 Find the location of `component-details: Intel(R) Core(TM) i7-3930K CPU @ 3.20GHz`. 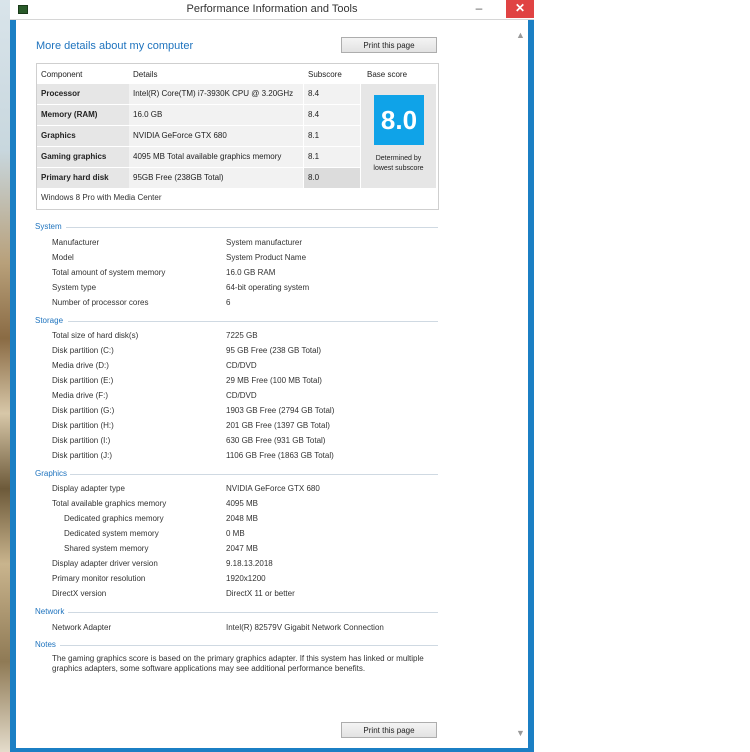

component-details: Intel(R) Core(TM) i7-3930K CPU @ 3.20GHz is located at coordinates (216, 94).